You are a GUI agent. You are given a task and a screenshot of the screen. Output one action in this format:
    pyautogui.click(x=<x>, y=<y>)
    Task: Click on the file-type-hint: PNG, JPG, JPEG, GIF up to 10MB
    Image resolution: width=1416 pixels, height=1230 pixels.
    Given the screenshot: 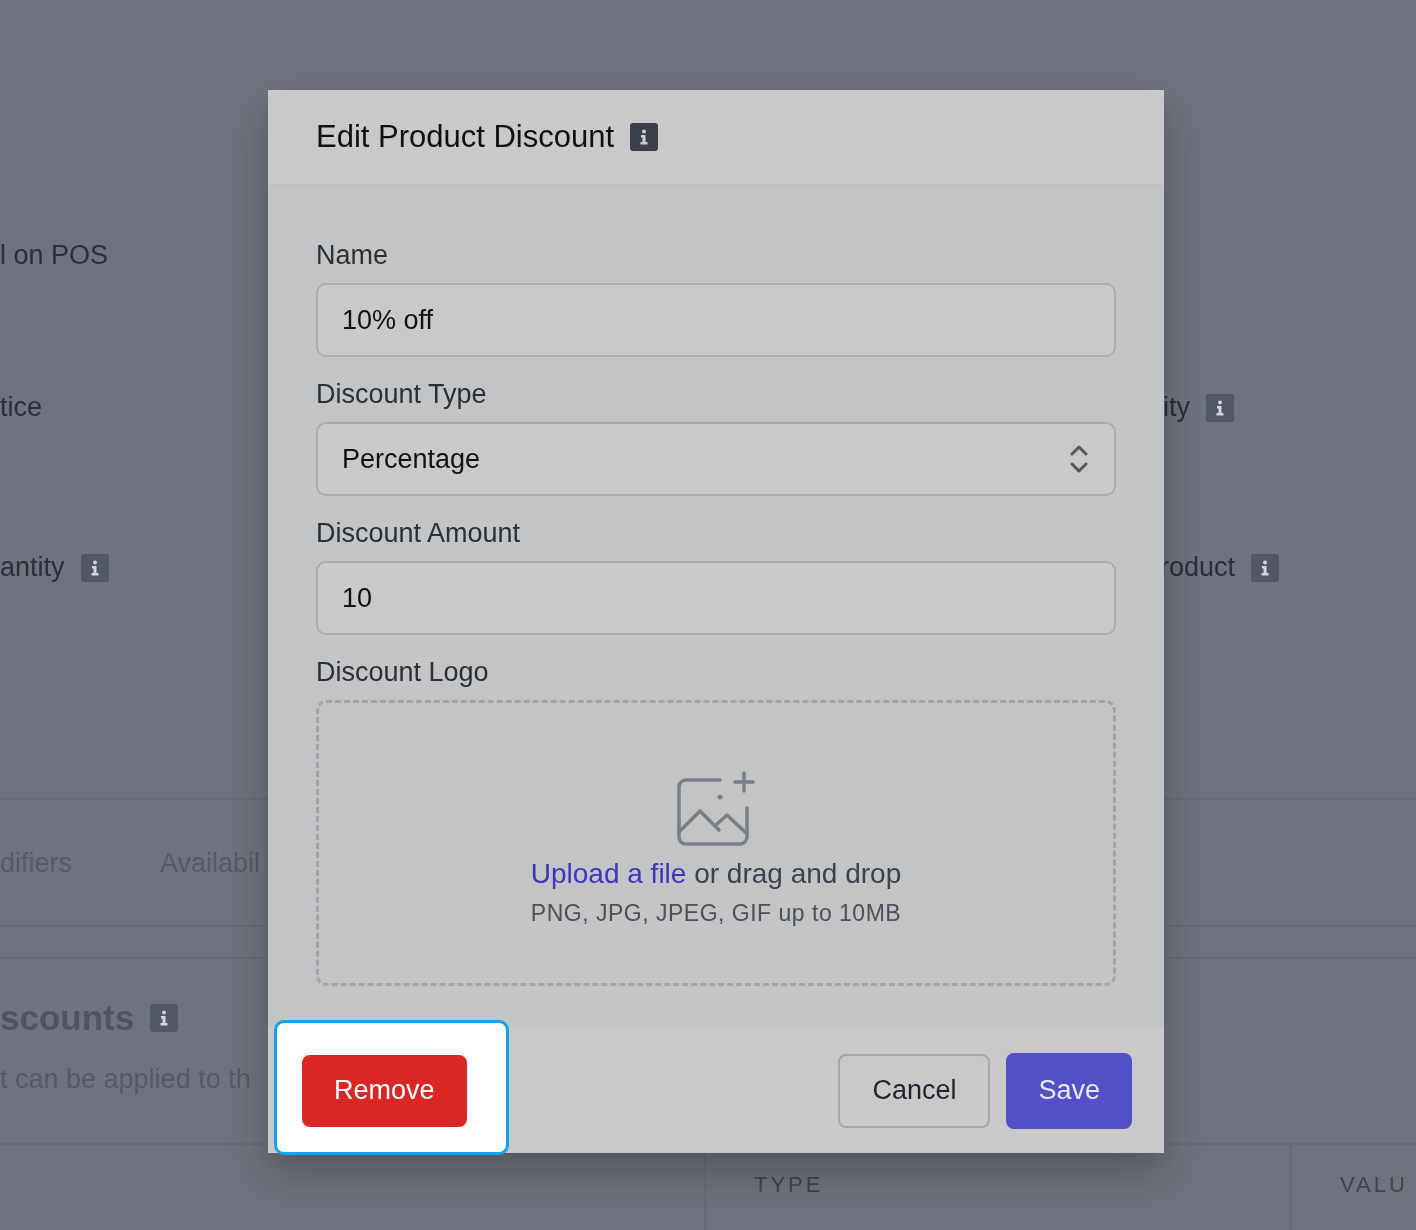 What is the action you would take?
    pyautogui.click(x=716, y=913)
    